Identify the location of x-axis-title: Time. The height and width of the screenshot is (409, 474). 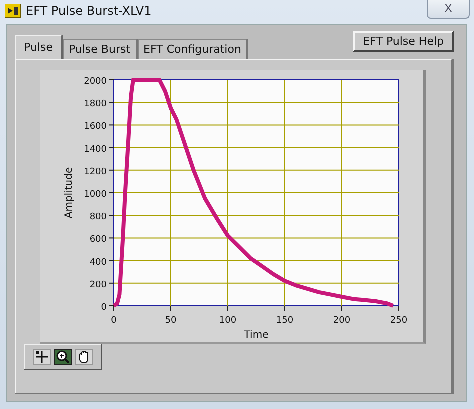
(256, 335).